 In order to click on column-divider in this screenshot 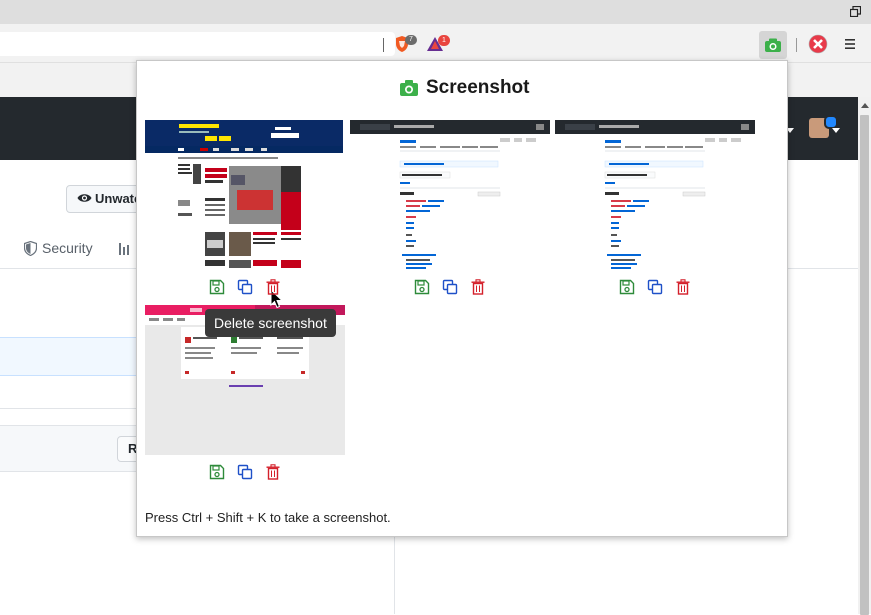, I will do `click(394, 573)`.